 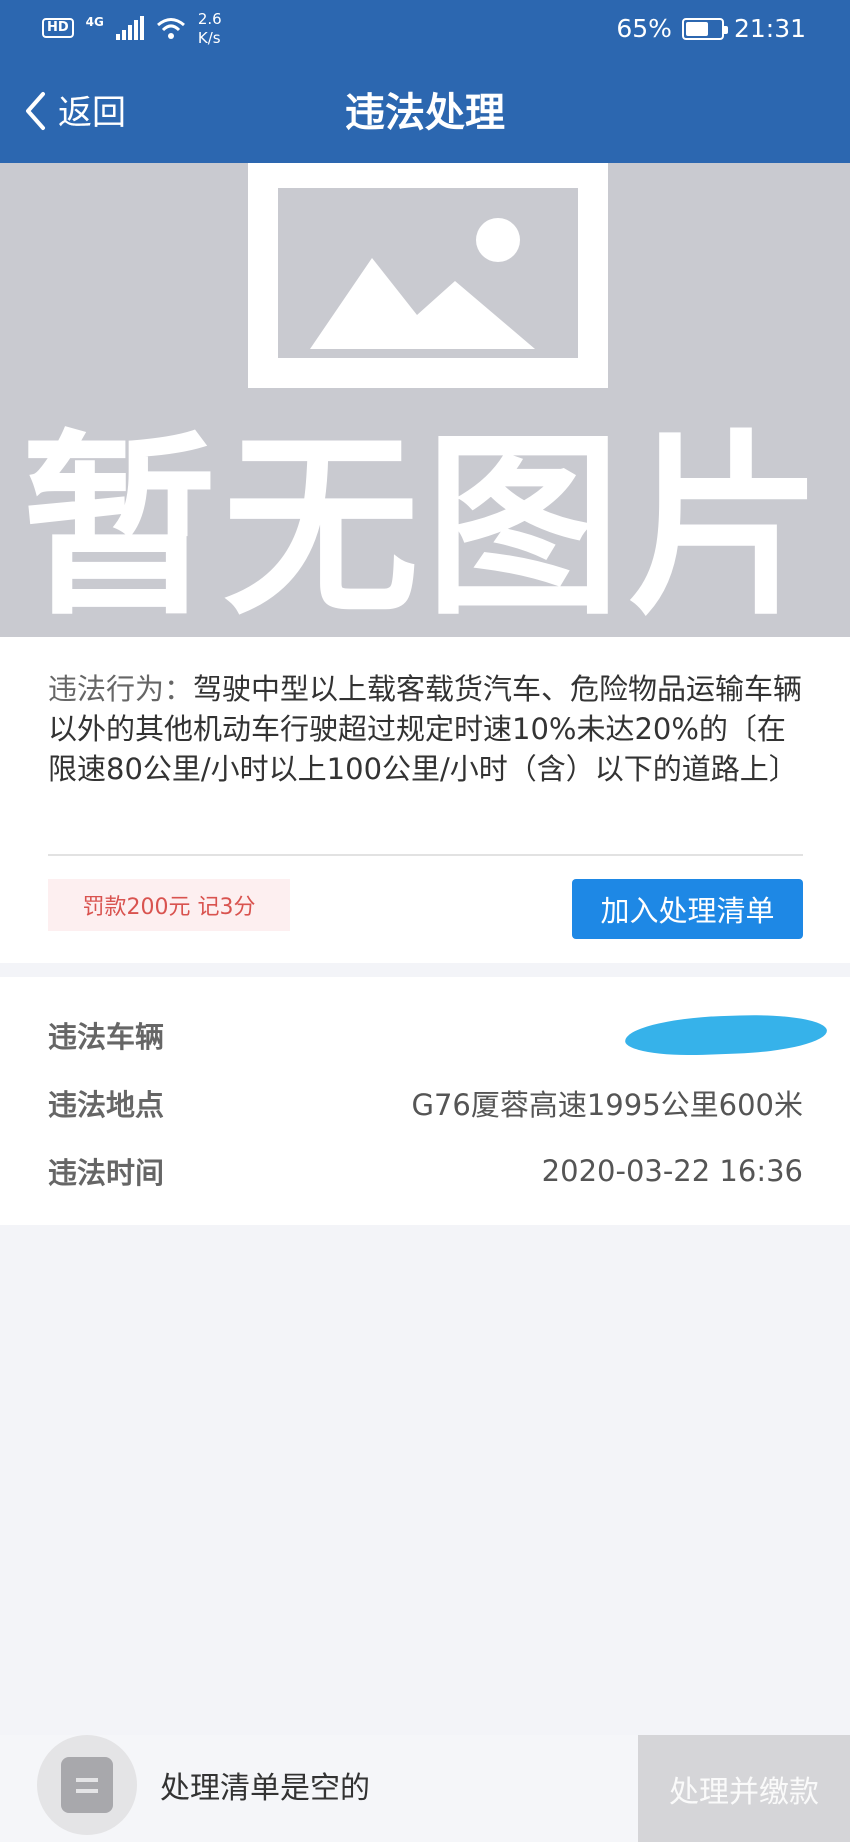 What do you see at coordinates (672, 1171) in the screenshot?
I see `time-value: 2020-03-22 16:36` at bounding box center [672, 1171].